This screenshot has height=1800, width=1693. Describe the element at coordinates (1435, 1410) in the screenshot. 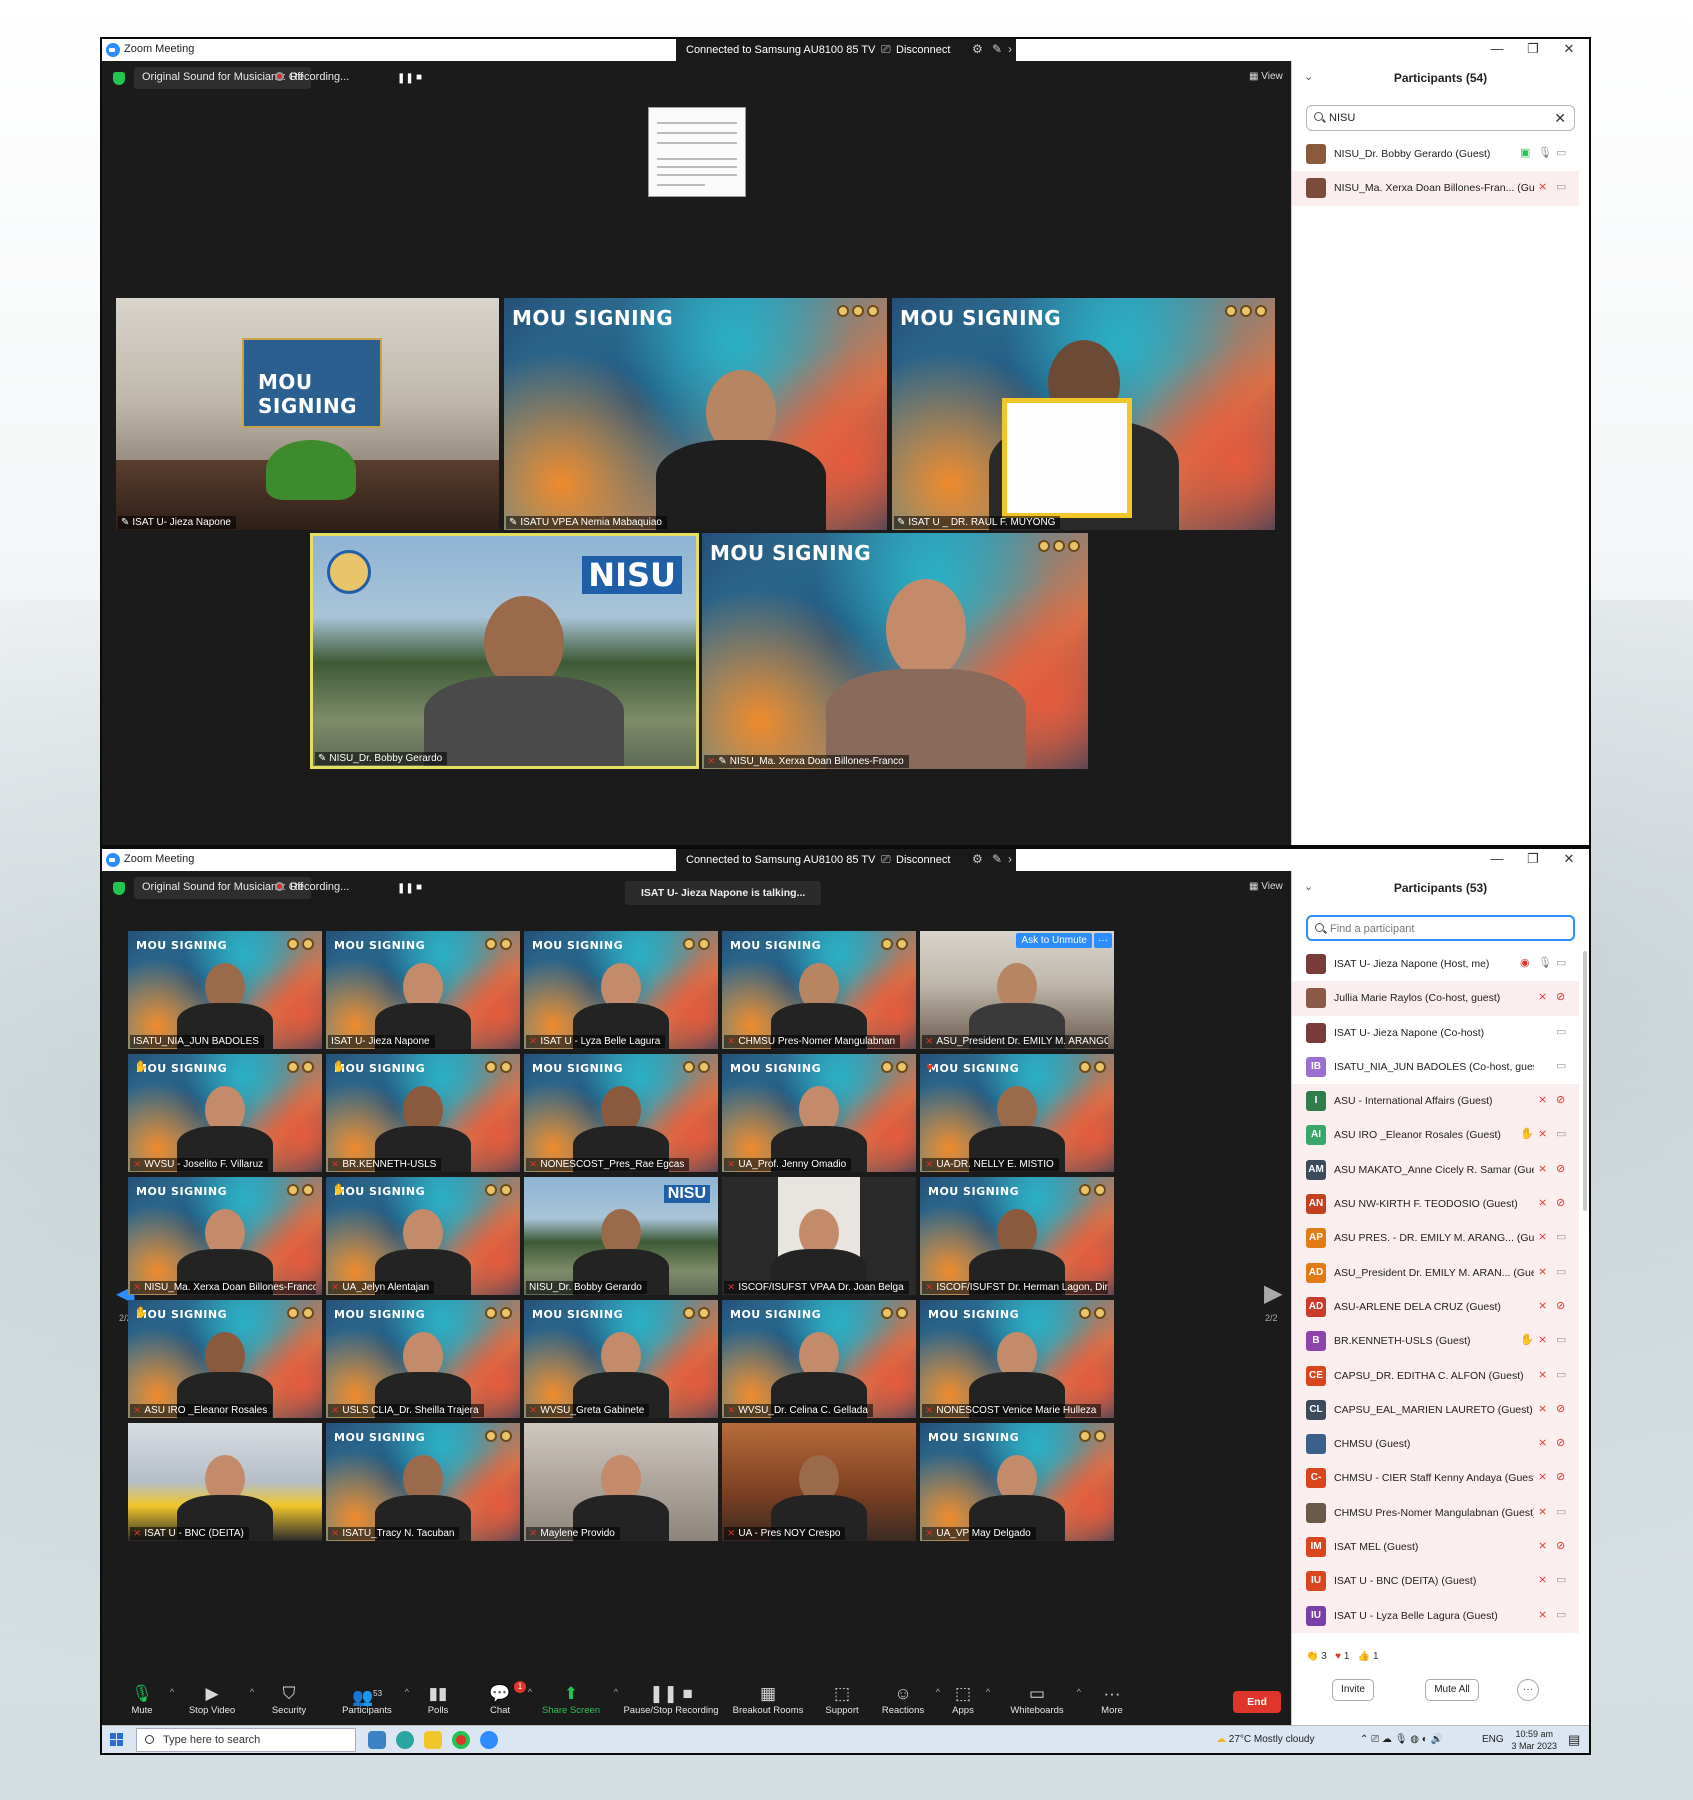

I see `participant-row: CL CAPSU_EAL_MARIEN LAURETO (Guest) ⨯ ⊘` at that location.